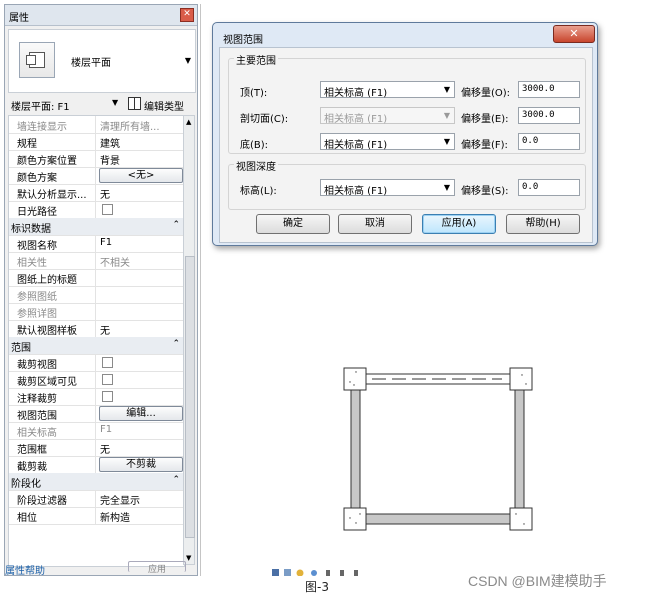  Describe the element at coordinates (96, 431) in the screenshot. I see `property-row: 相关标高 F1` at that location.